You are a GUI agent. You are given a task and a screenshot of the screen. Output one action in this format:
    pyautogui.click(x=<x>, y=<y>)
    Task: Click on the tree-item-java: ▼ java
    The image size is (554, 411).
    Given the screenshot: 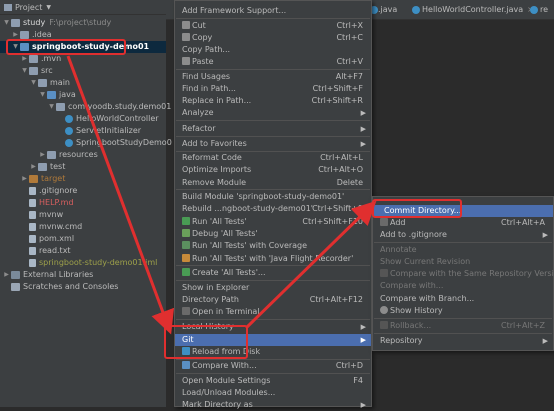 What is the action you would take?
    pyautogui.click(x=57, y=95)
    